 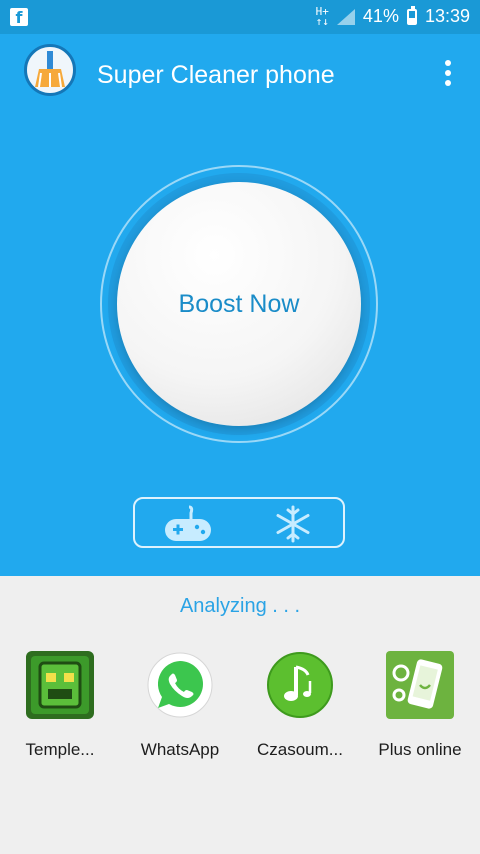 What do you see at coordinates (180, 685) in the screenshot?
I see `whatsapp-icon` at bounding box center [180, 685].